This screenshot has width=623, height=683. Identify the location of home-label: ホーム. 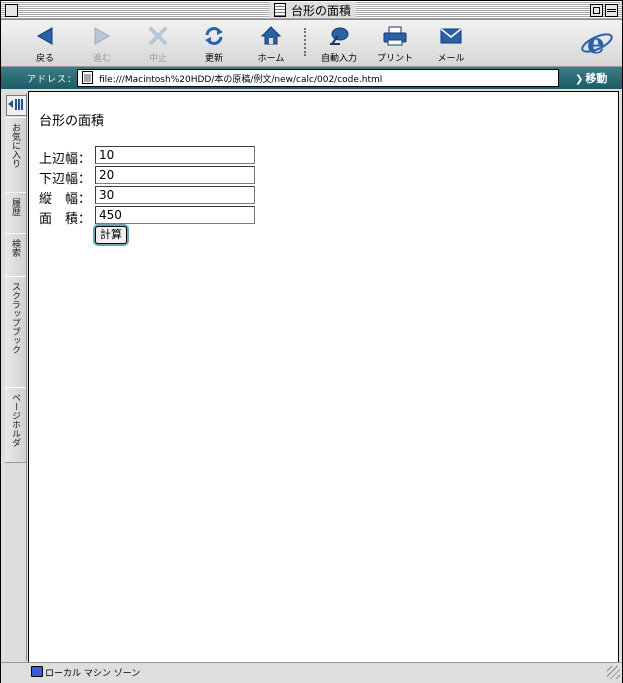
(271, 59).